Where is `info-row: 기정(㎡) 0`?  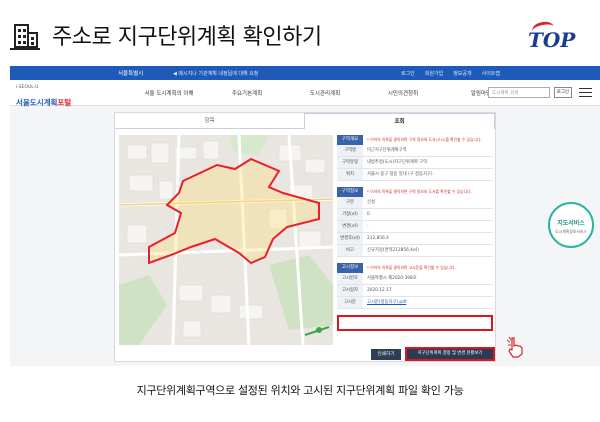 info-row: 기정(㎡) 0 is located at coordinates (415, 215).